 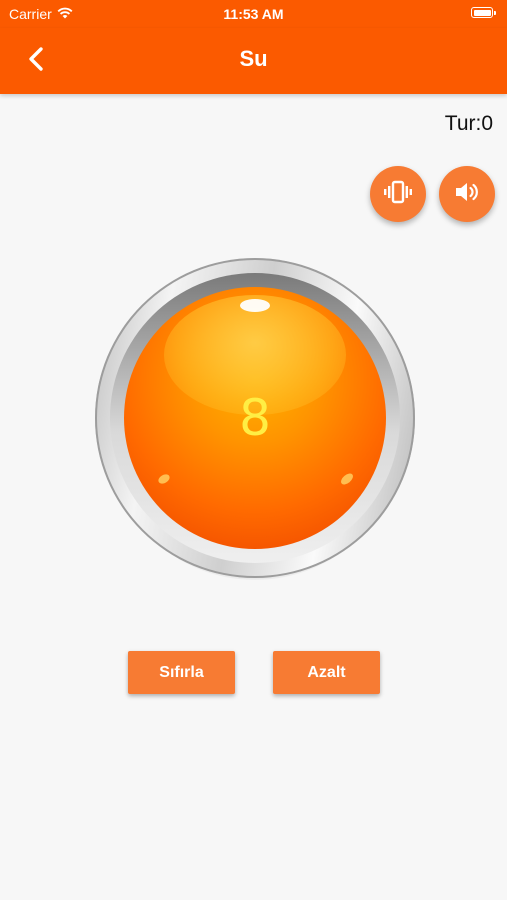 I want to click on page-title: Su, so click(x=253, y=58).